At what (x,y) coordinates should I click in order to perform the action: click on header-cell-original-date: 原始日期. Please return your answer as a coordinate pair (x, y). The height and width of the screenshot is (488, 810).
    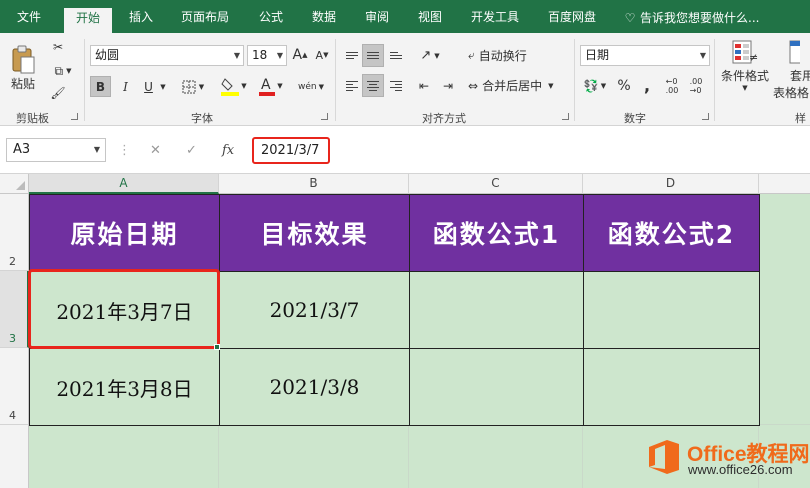
    Looking at the image, I should click on (124, 233).